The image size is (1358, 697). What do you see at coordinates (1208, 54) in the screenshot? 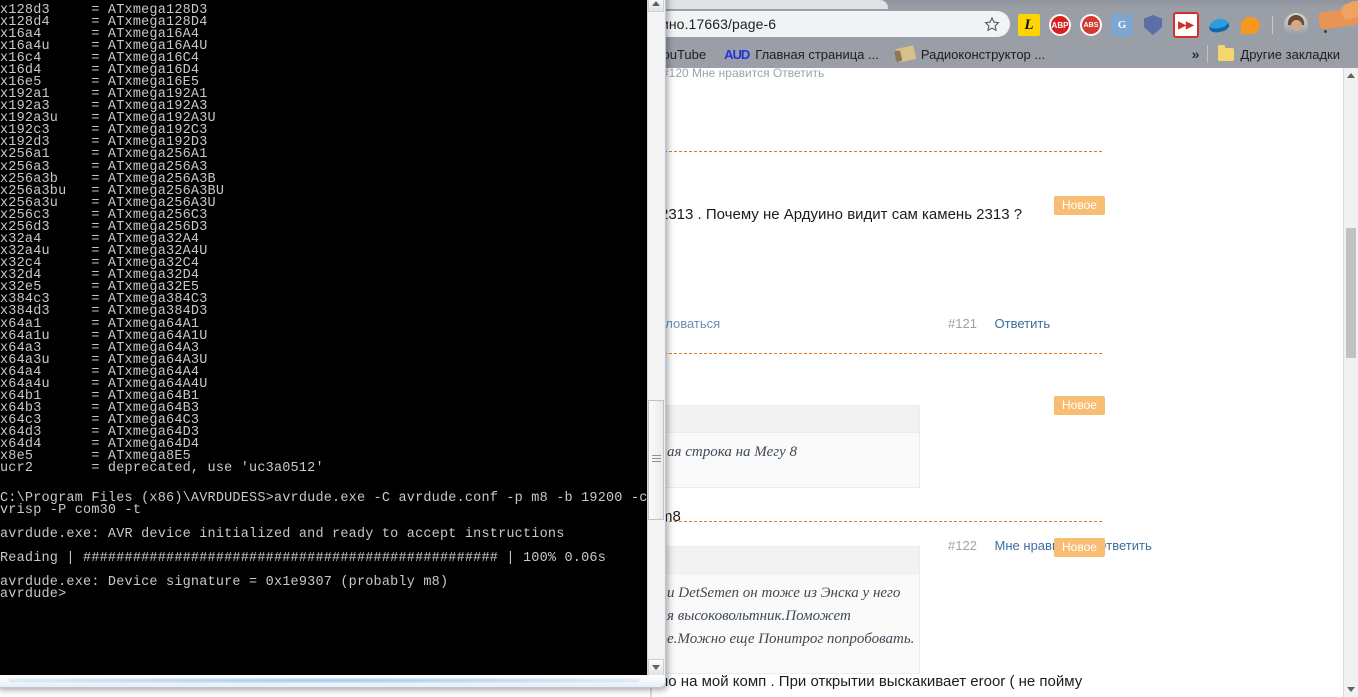
I see `bookmarks-divider` at bounding box center [1208, 54].